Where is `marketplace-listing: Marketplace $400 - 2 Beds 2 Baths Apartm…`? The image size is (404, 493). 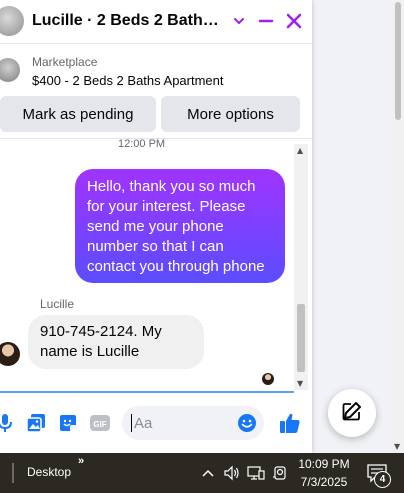
marketplace-listing: Marketplace $400 - 2 Beds 2 Baths Apartm… is located at coordinates (156, 71).